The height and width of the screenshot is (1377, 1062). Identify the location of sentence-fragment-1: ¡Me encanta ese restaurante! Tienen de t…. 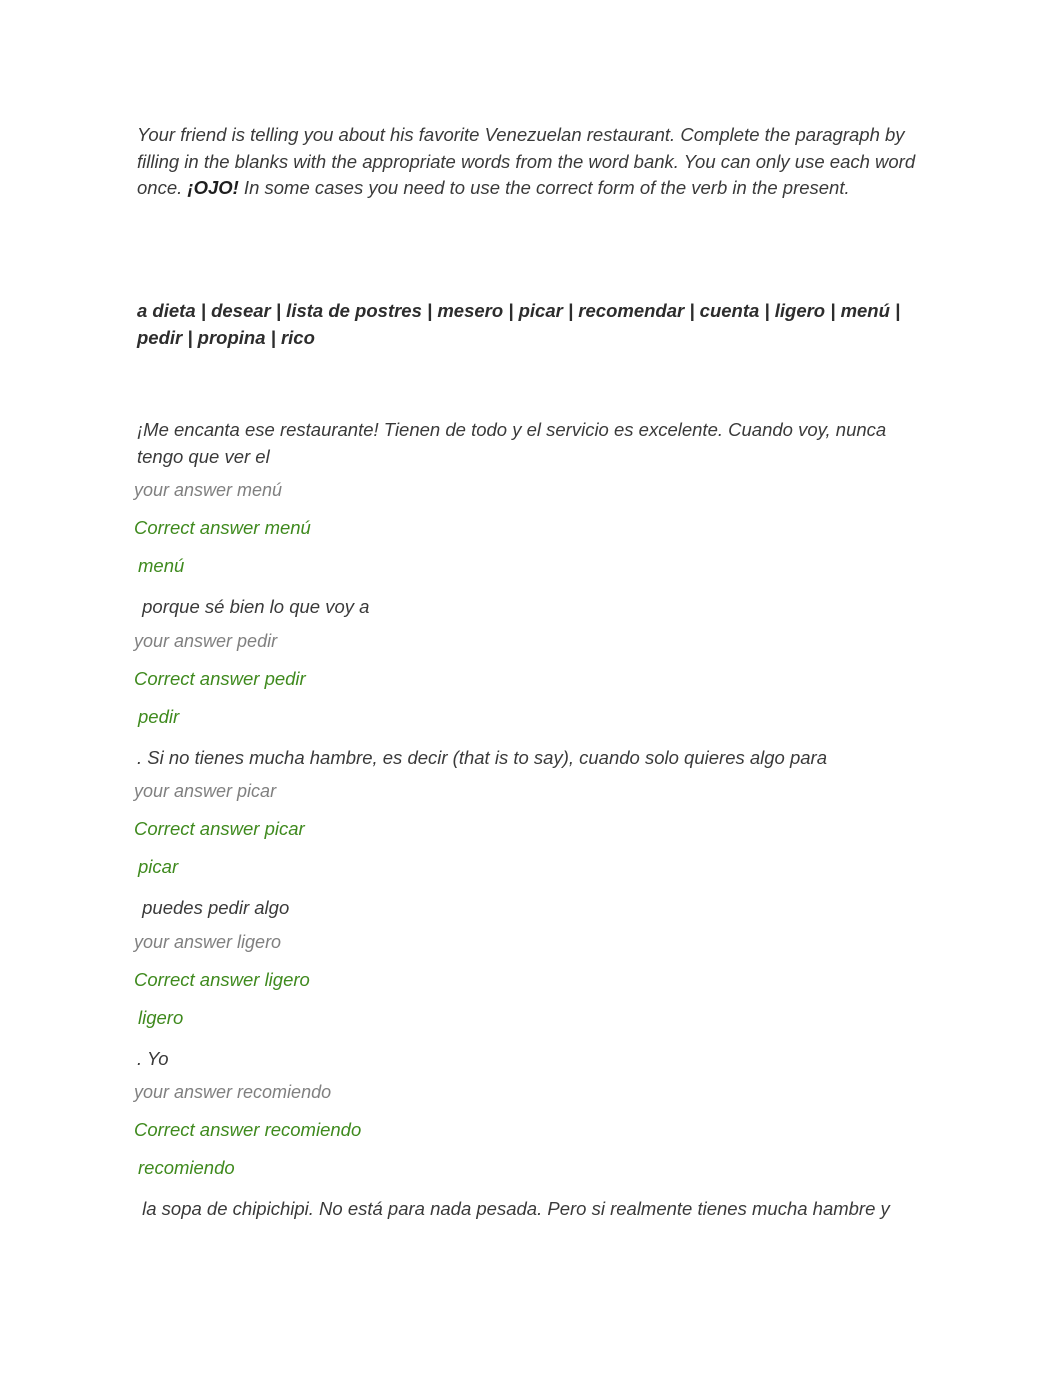
(514, 443).